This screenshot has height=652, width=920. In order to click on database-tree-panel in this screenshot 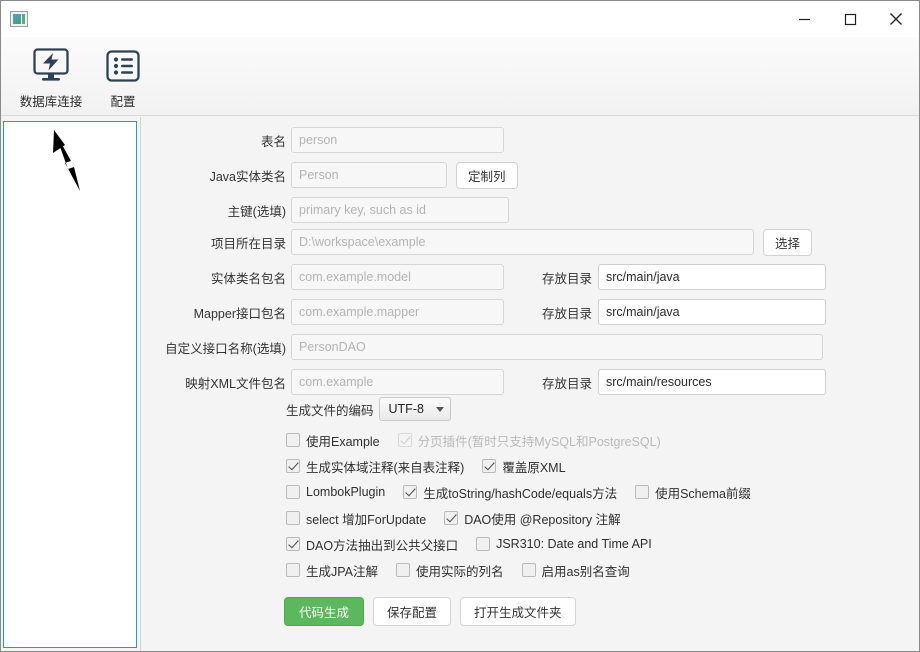, I will do `click(70, 384)`.